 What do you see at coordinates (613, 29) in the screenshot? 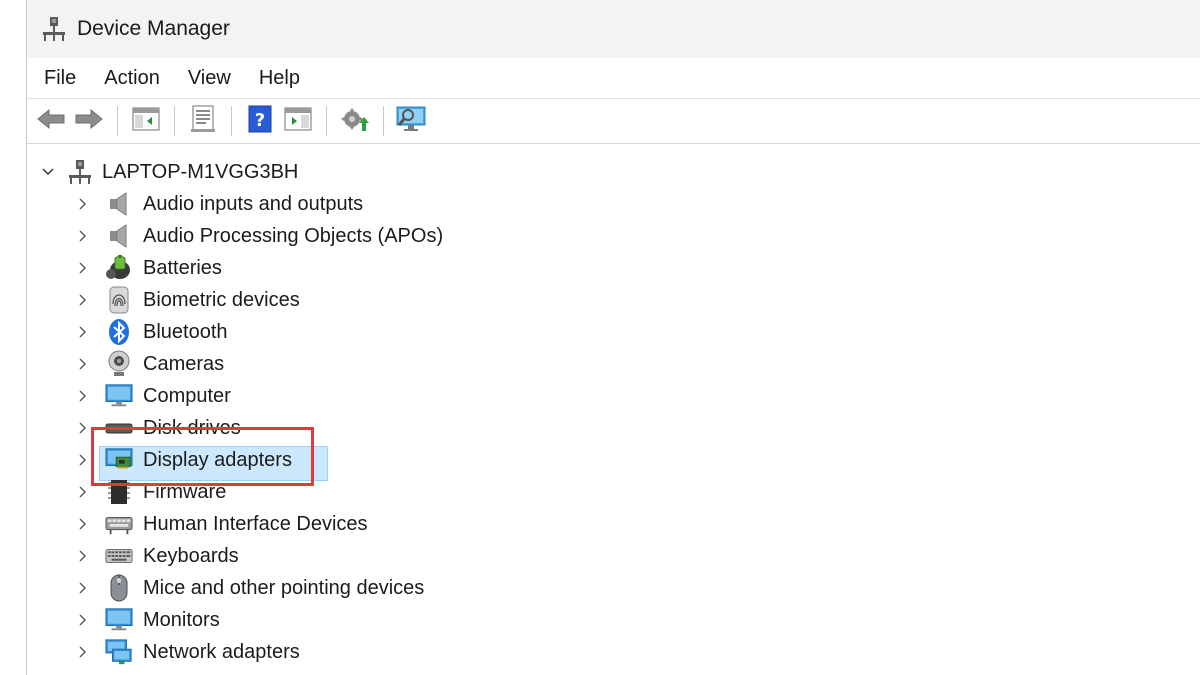
I see `title-bar: Device Manager` at bounding box center [613, 29].